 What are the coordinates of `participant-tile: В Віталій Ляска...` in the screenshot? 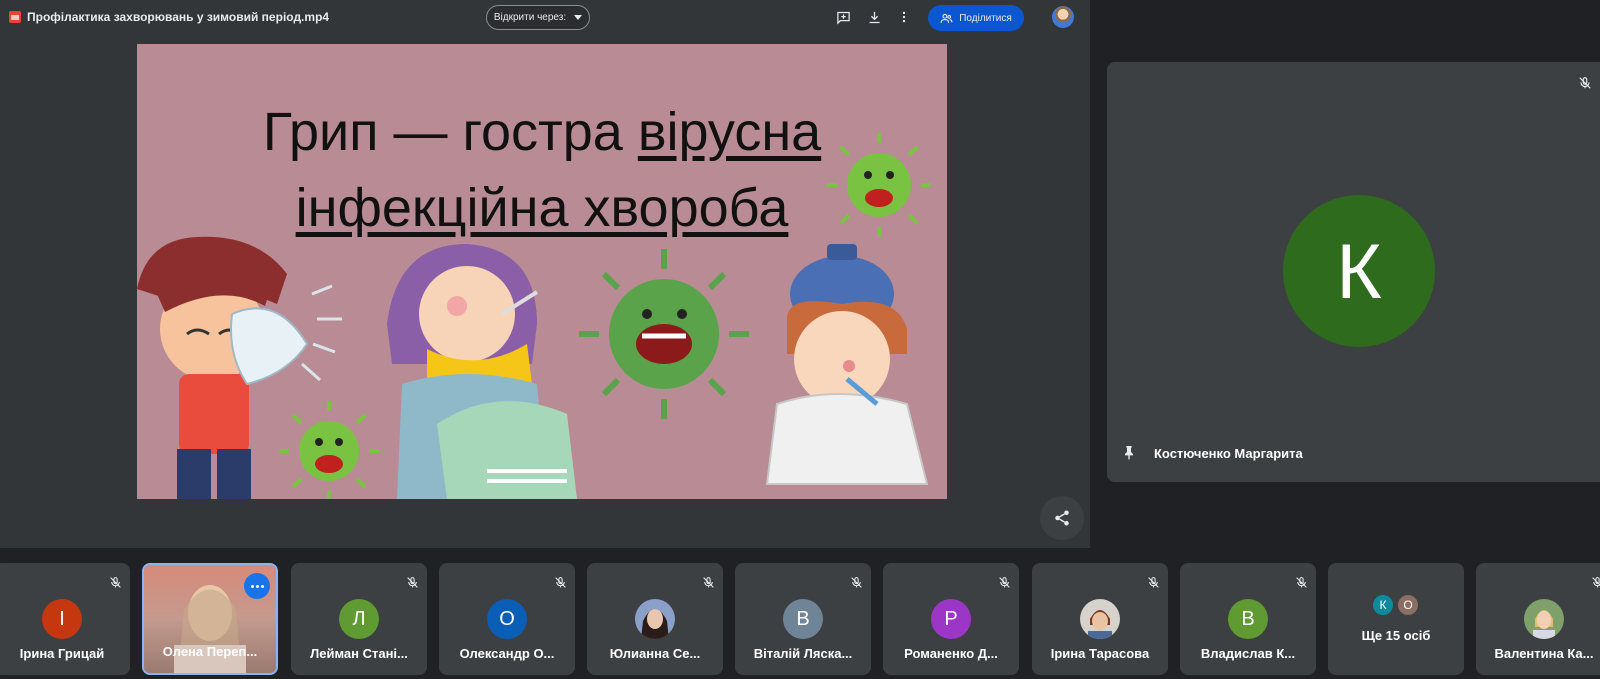 It's located at (803, 619).